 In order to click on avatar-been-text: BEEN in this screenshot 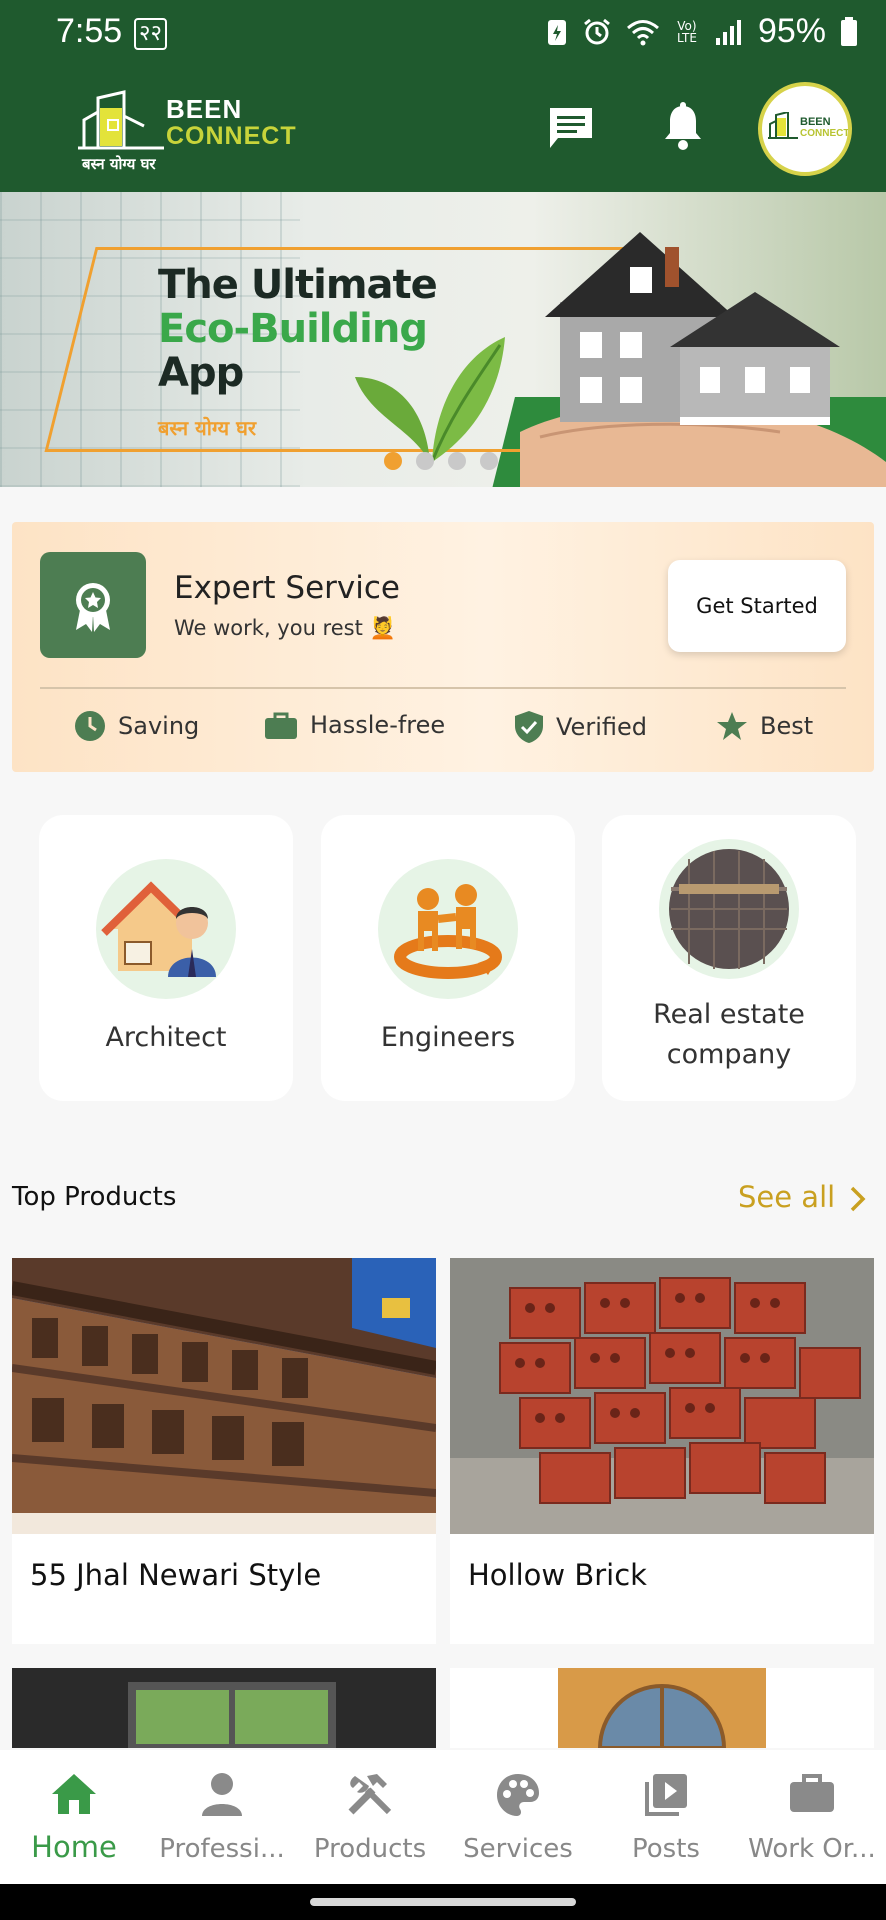, I will do `click(815, 122)`.